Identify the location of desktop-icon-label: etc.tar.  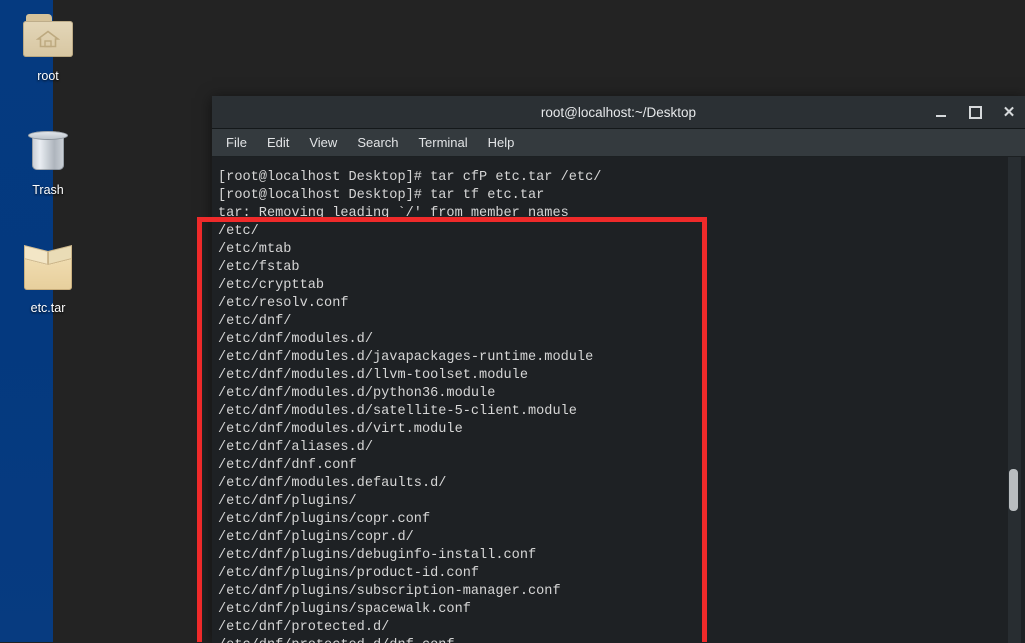
(48, 308).